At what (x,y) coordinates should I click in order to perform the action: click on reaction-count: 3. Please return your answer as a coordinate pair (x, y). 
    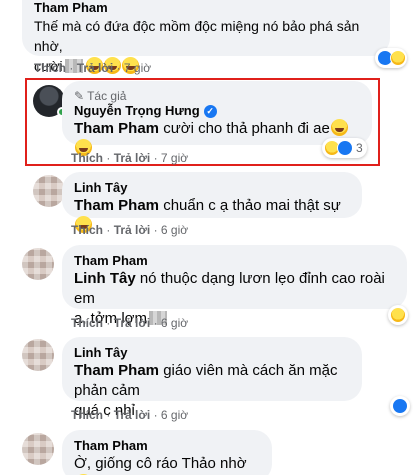
    Looking at the image, I should click on (359, 148).